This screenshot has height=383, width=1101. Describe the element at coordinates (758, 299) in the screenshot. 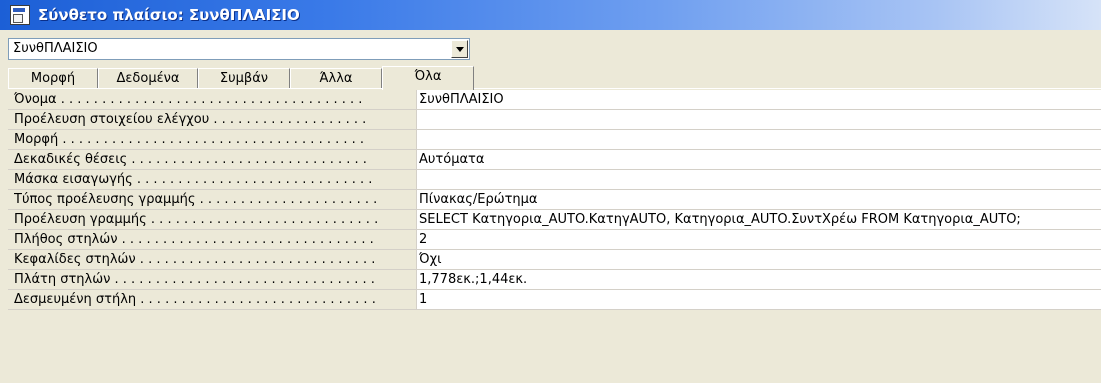

I see `property-value: 1` at that location.